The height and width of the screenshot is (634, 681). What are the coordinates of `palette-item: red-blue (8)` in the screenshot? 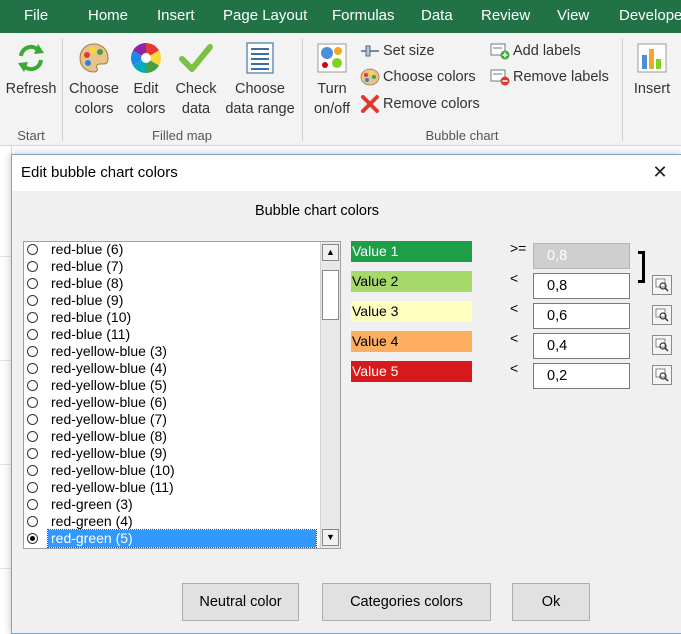 It's located at (172, 283).